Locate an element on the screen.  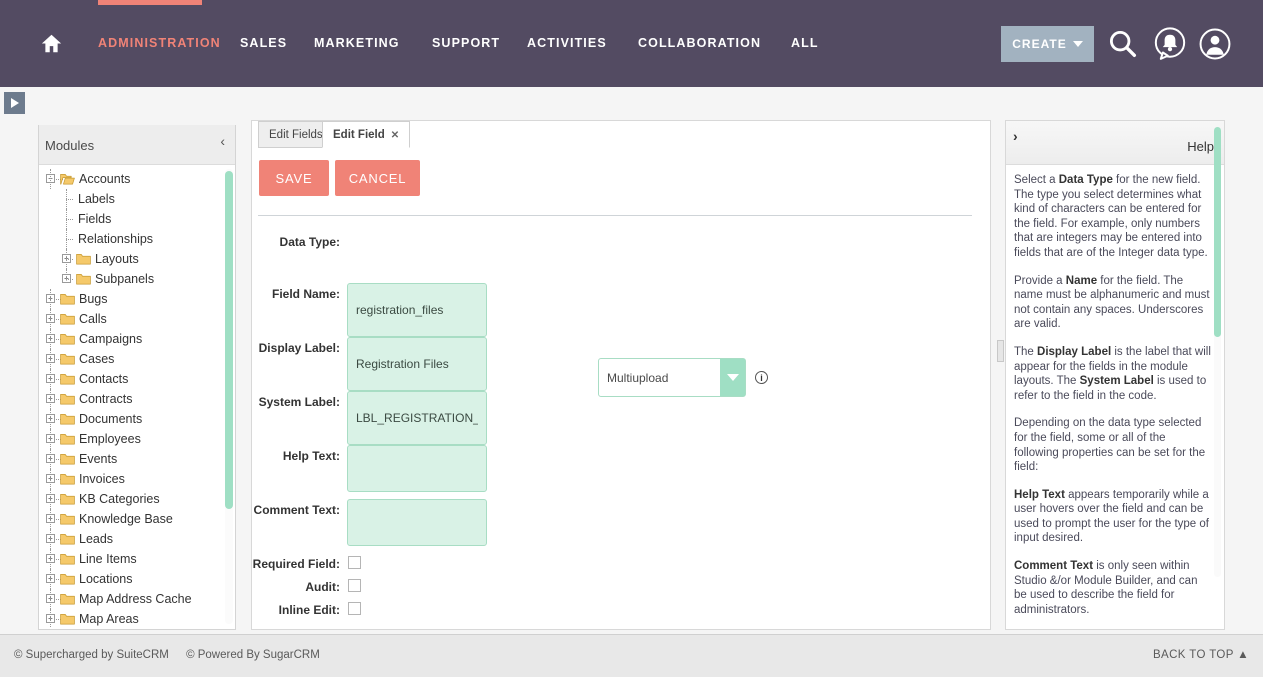
home-icon is located at coordinates (51, 43).